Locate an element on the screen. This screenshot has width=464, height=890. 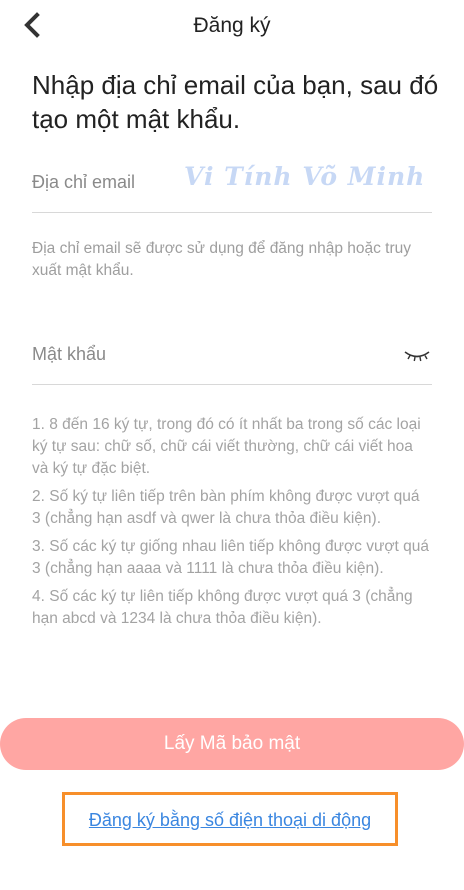
password-underline is located at coordinates (232, 384).